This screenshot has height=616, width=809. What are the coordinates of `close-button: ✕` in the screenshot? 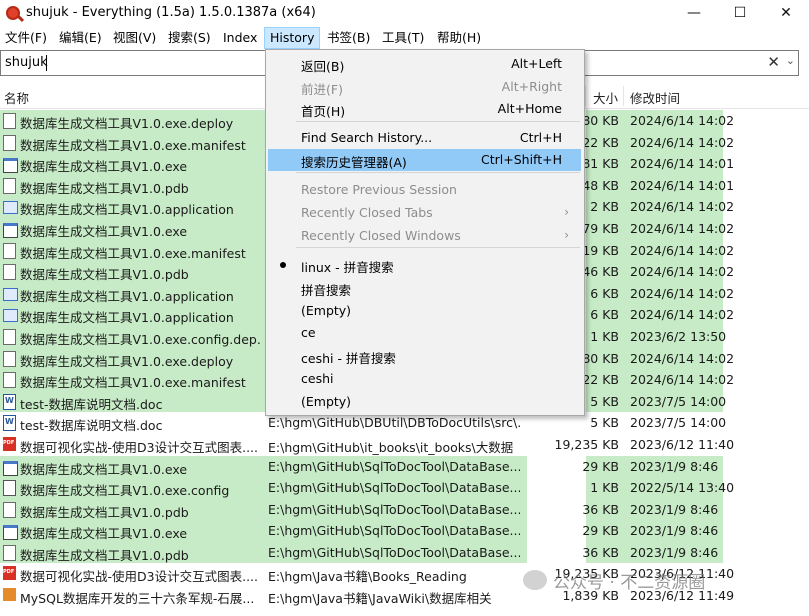 It's located at (786, 13).